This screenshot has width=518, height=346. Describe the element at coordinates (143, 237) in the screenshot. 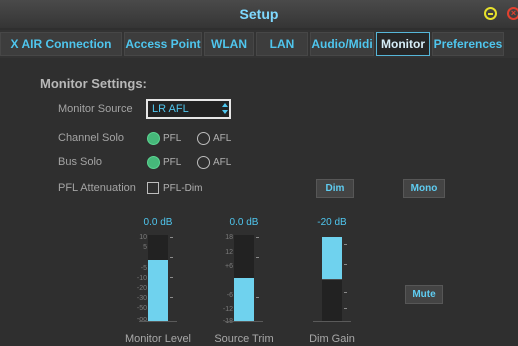

I see `fader-tick-label: 10` at that location.